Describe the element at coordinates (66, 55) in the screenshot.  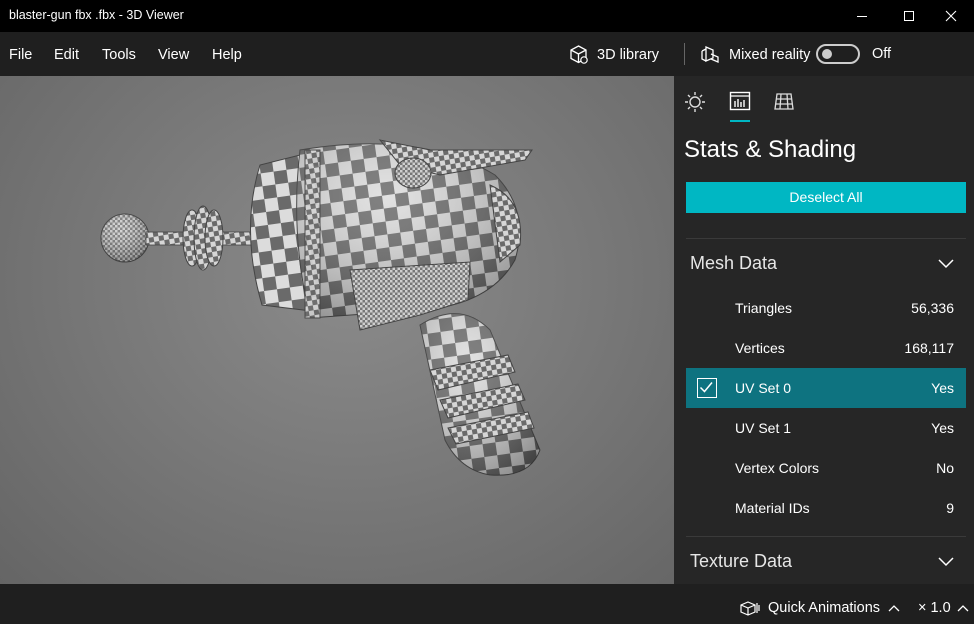
I see `menu-edit: Edit` at that location.